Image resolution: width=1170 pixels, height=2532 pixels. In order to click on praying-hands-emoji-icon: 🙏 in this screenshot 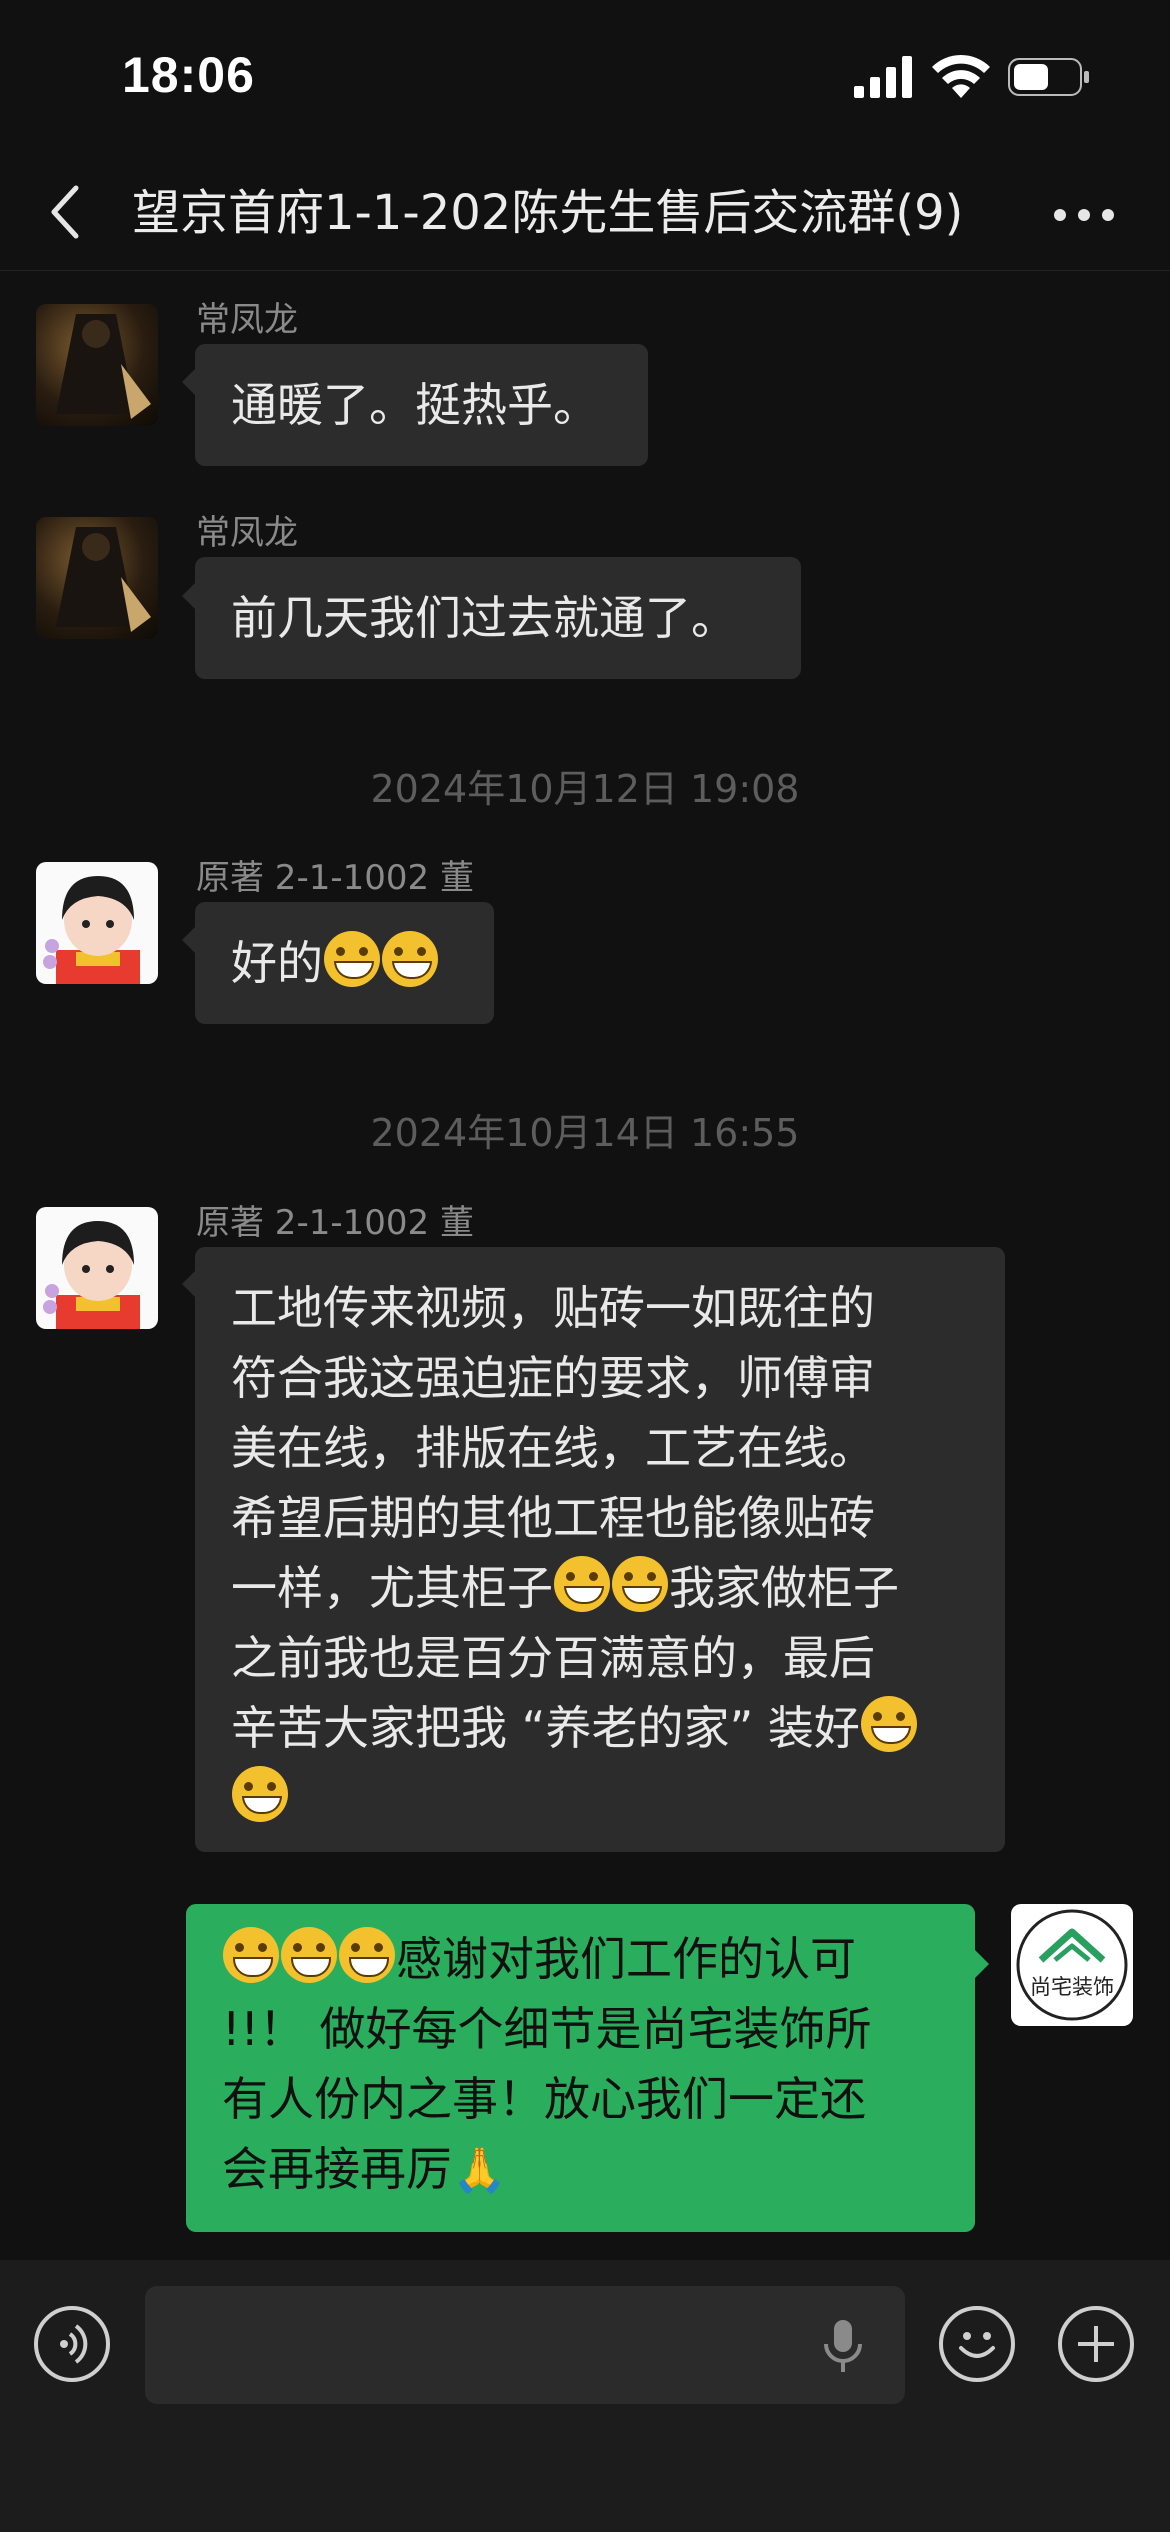, I will do `click(479, 2170)`.